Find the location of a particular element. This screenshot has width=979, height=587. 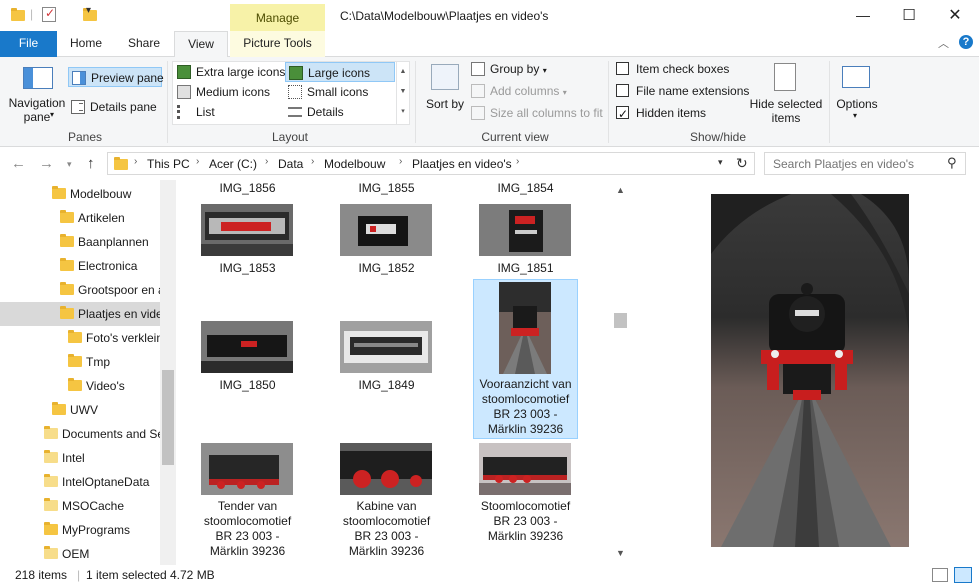

nav-item-tmp: Tmp is located at coordinates (80, 362).